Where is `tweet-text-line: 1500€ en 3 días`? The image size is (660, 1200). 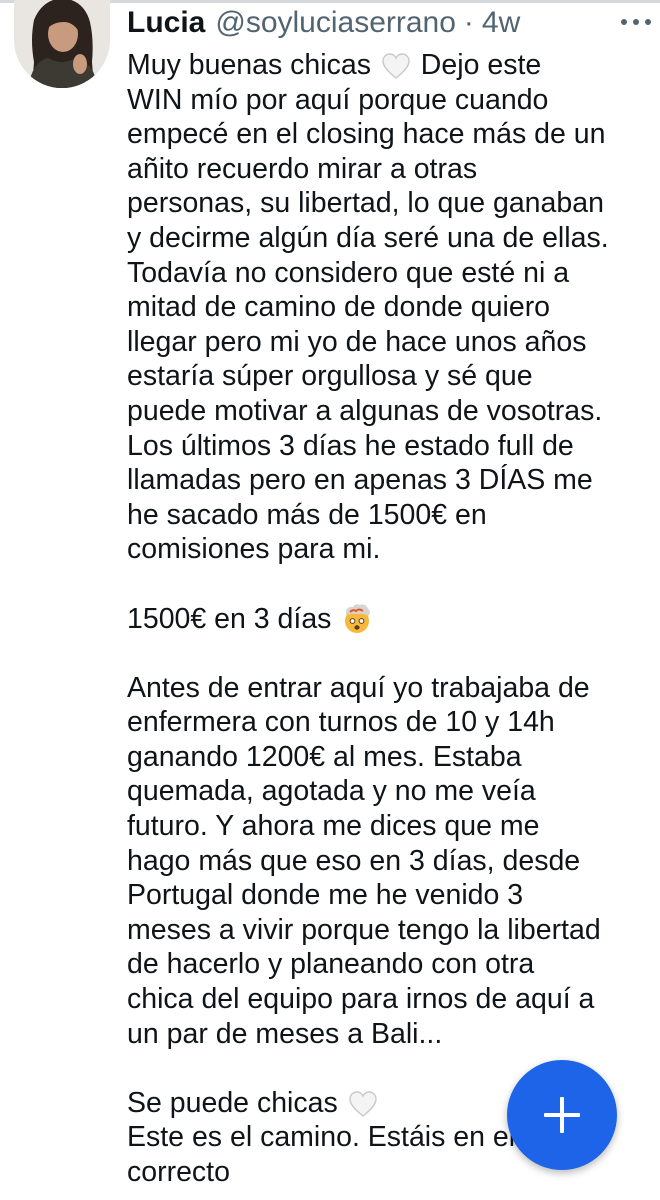
tweet-text-line: 1500€ en 3 días is located at coordinates (389, 619).